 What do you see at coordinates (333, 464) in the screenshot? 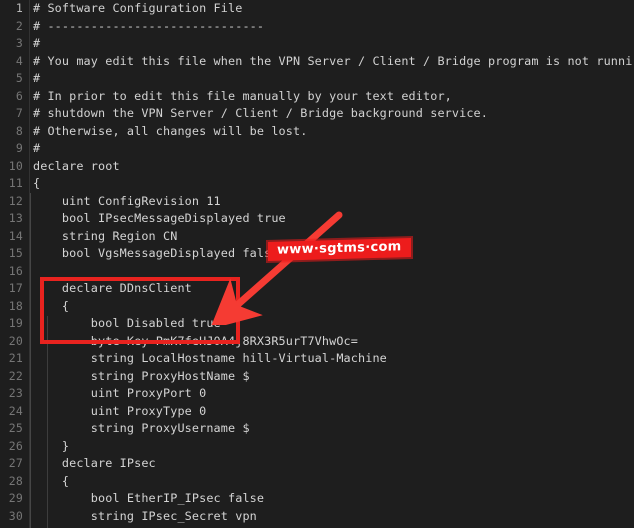
I see `code-line: declare IPsec` at bounding box center [333, 464].